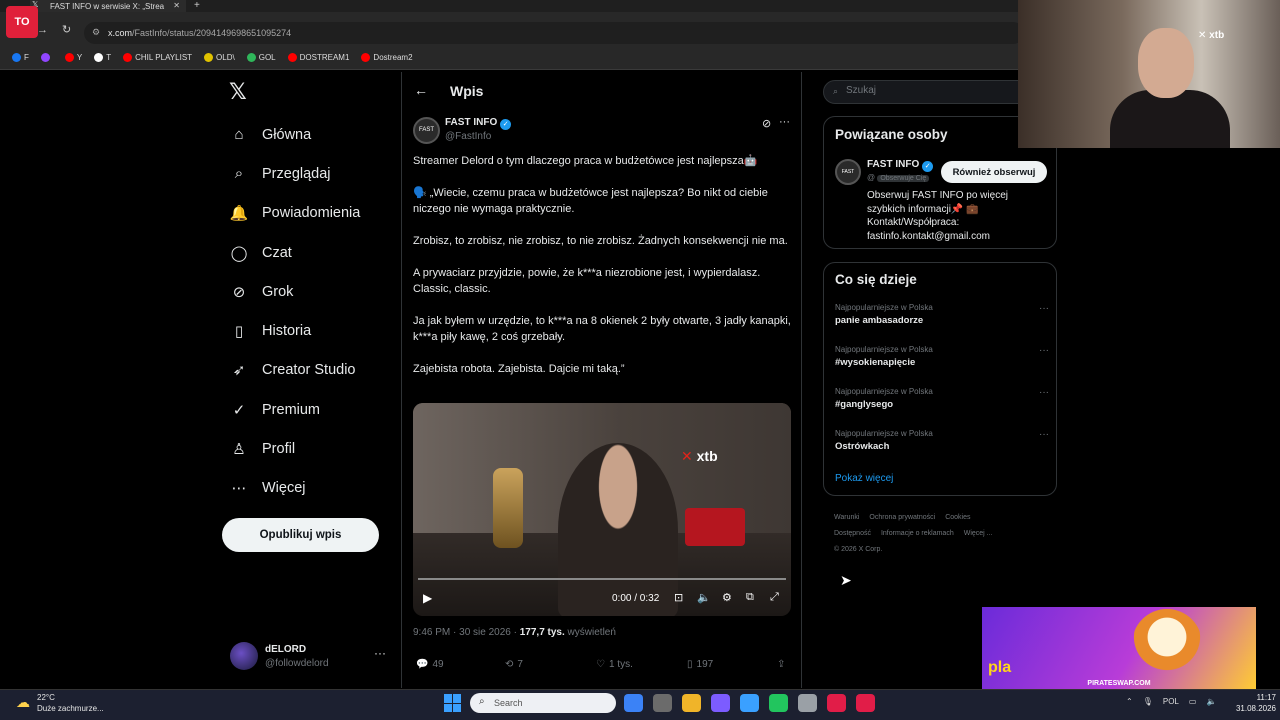 This screenshot has width=1280, height=720. Describe the element at coordinates (1170, 119) in the screenshot. I see `webcam-body` at that location.